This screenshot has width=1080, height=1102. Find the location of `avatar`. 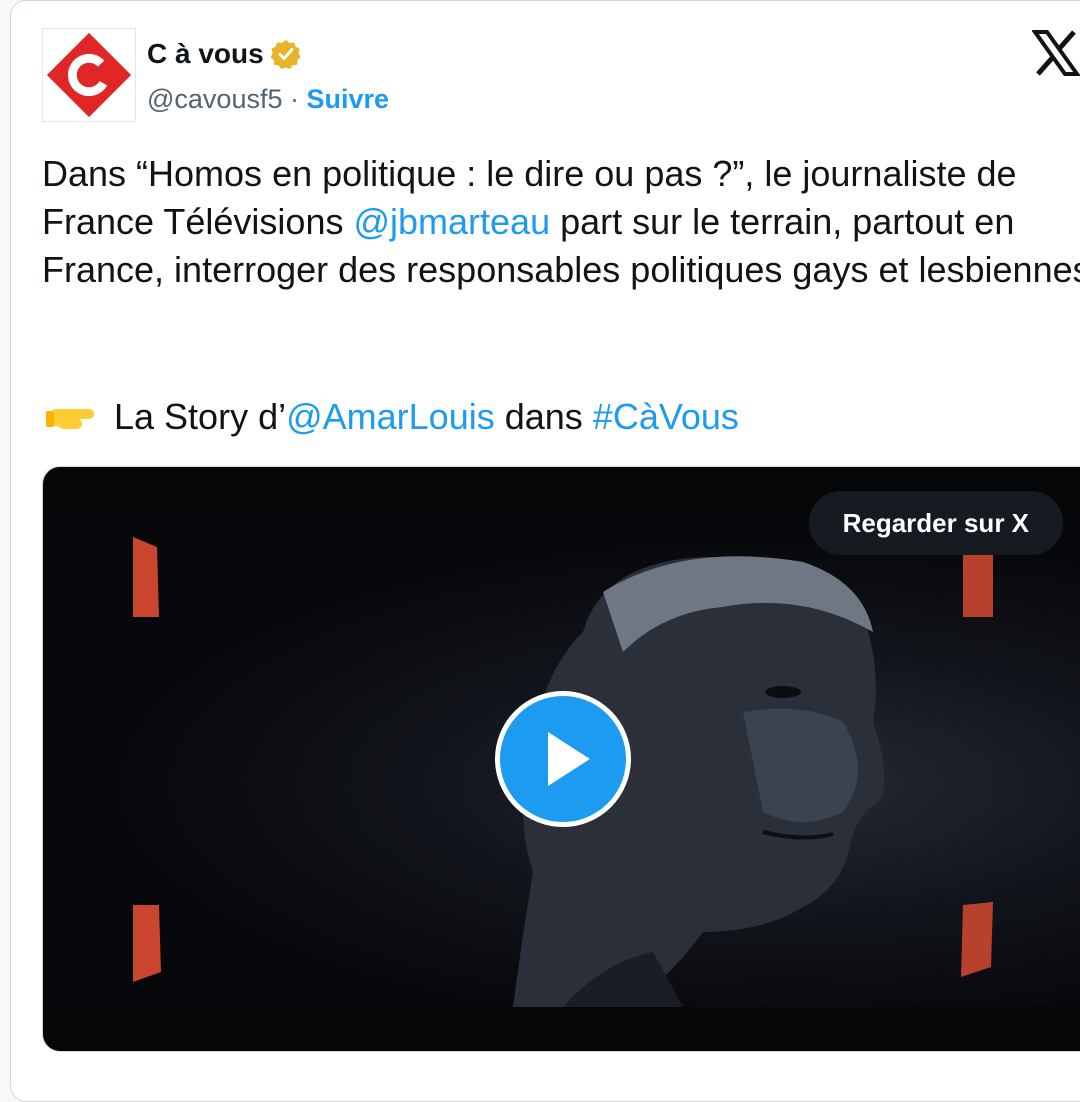

avatar is located at coordinates (89, 75).